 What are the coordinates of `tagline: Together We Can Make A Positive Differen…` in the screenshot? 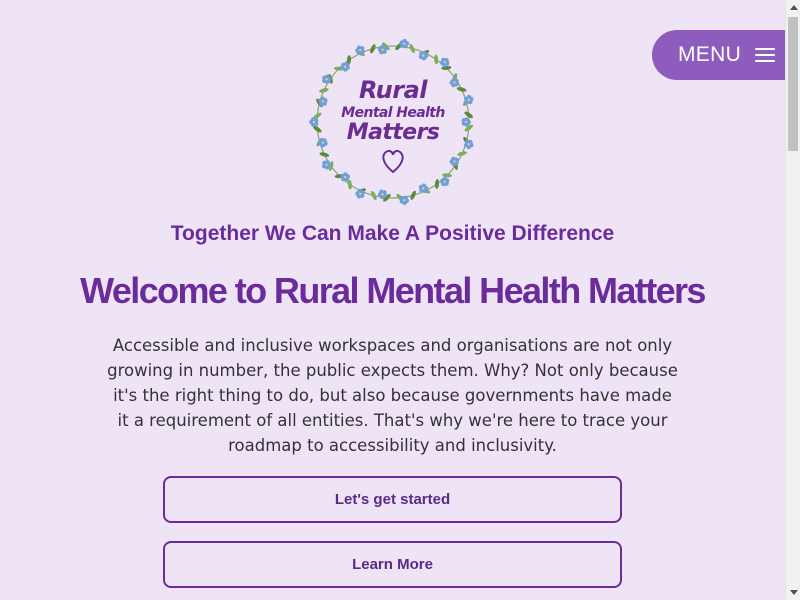 It's located at (392, 233).